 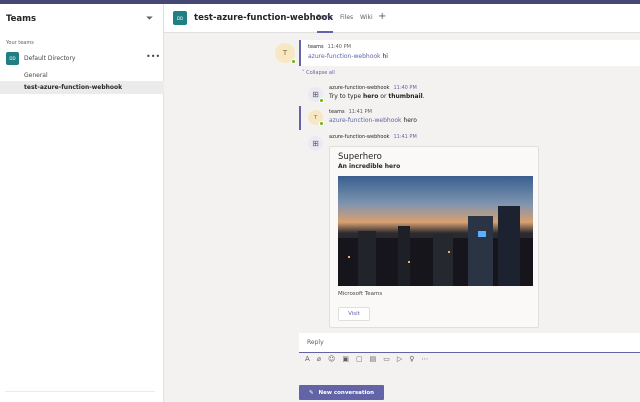 What do you see at coordinates (409, 120) in the screenshot?
I see `message-text: hero` at bounding box center [409, 120].